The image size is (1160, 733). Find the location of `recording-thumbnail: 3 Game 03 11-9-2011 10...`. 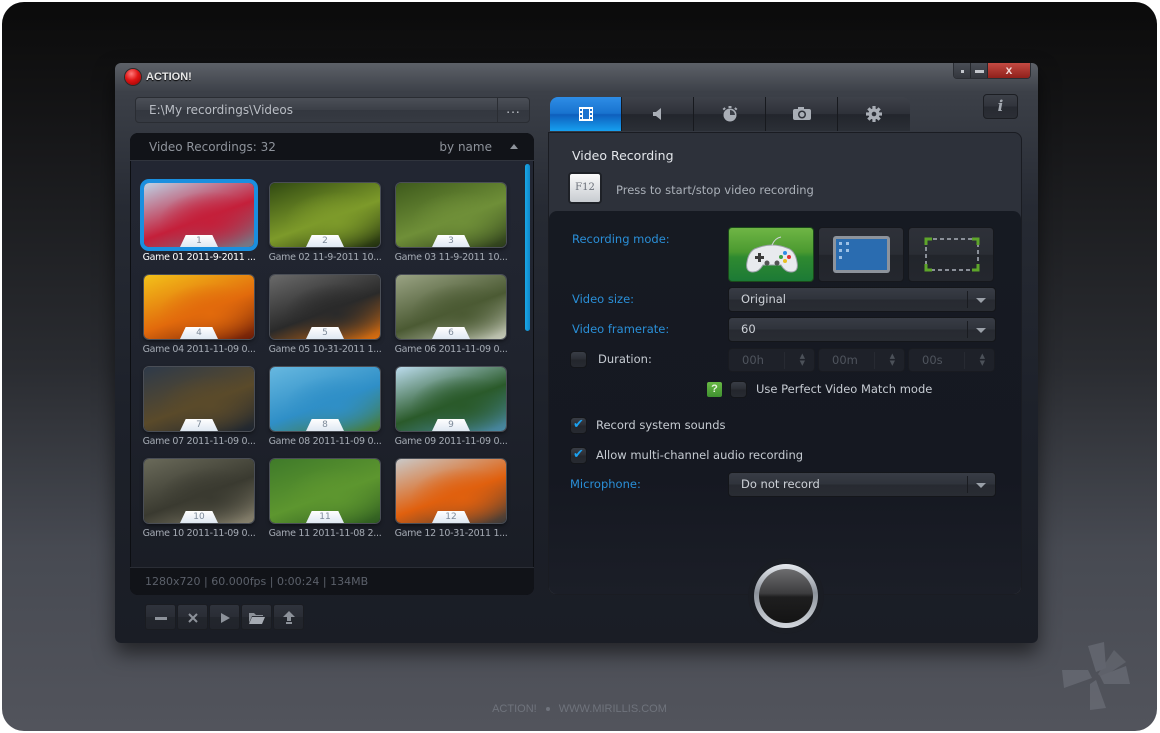

recording-thumbnail: 3 Game 03 11-9-2011 10... is located at coordinates (451, 224).